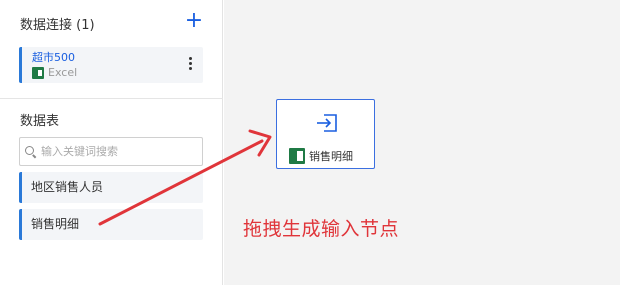 This screenshot has width=620, height=285. Describe the element at coordinates (331, 156) in the screenshot. I see `node-label: 销售明细` at that location.